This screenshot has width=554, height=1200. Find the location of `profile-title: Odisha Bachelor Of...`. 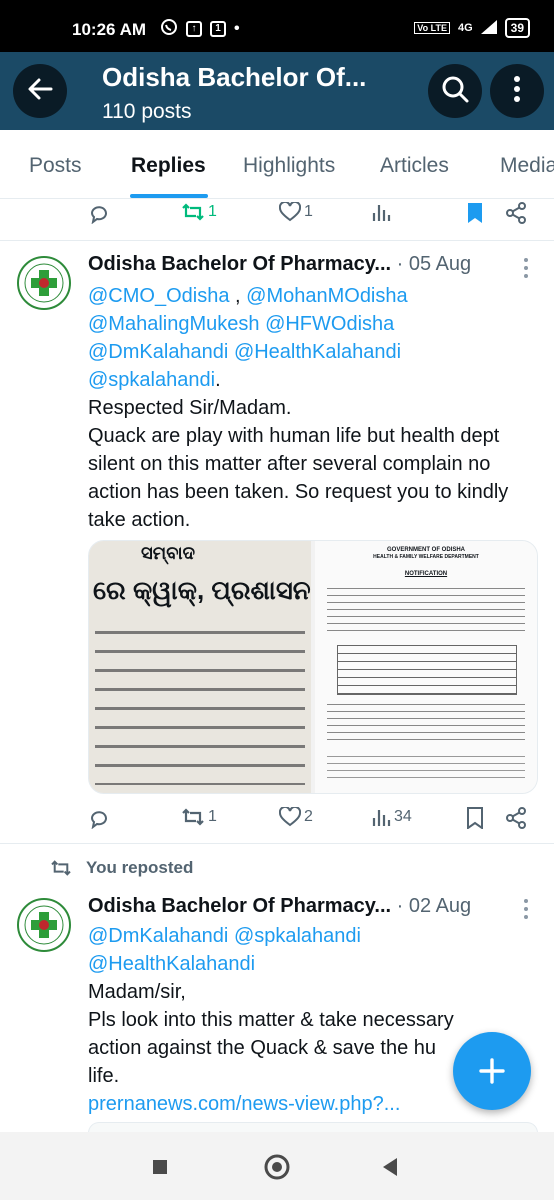

profile-title: Odisha Bachelor Of... is located at coordinates (234, 77).